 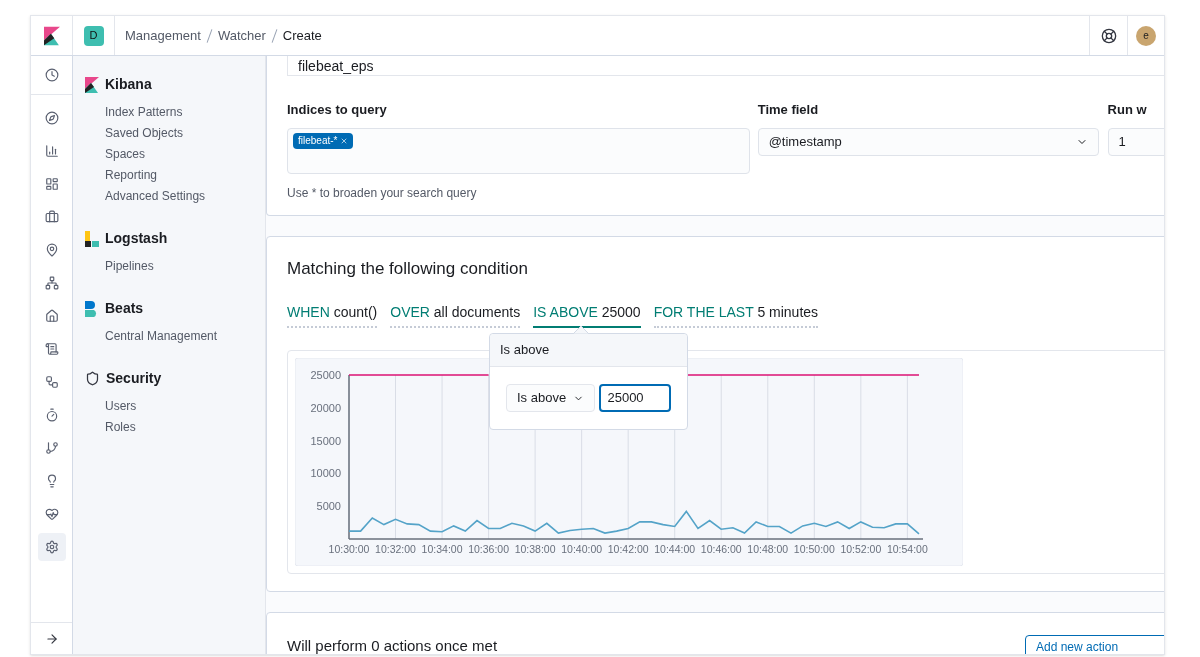 I want to click on remove-icon, so click(x=344, y=140).